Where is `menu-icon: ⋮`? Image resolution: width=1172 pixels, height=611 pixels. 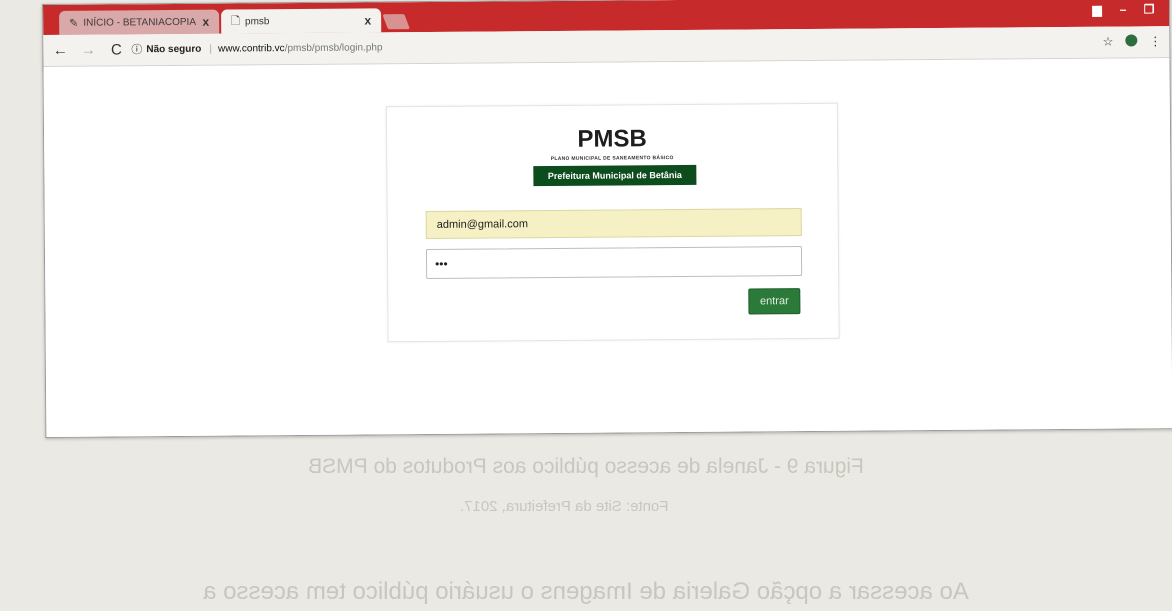 menu-icon: ⋮ is located at coordinates (1155, 41).